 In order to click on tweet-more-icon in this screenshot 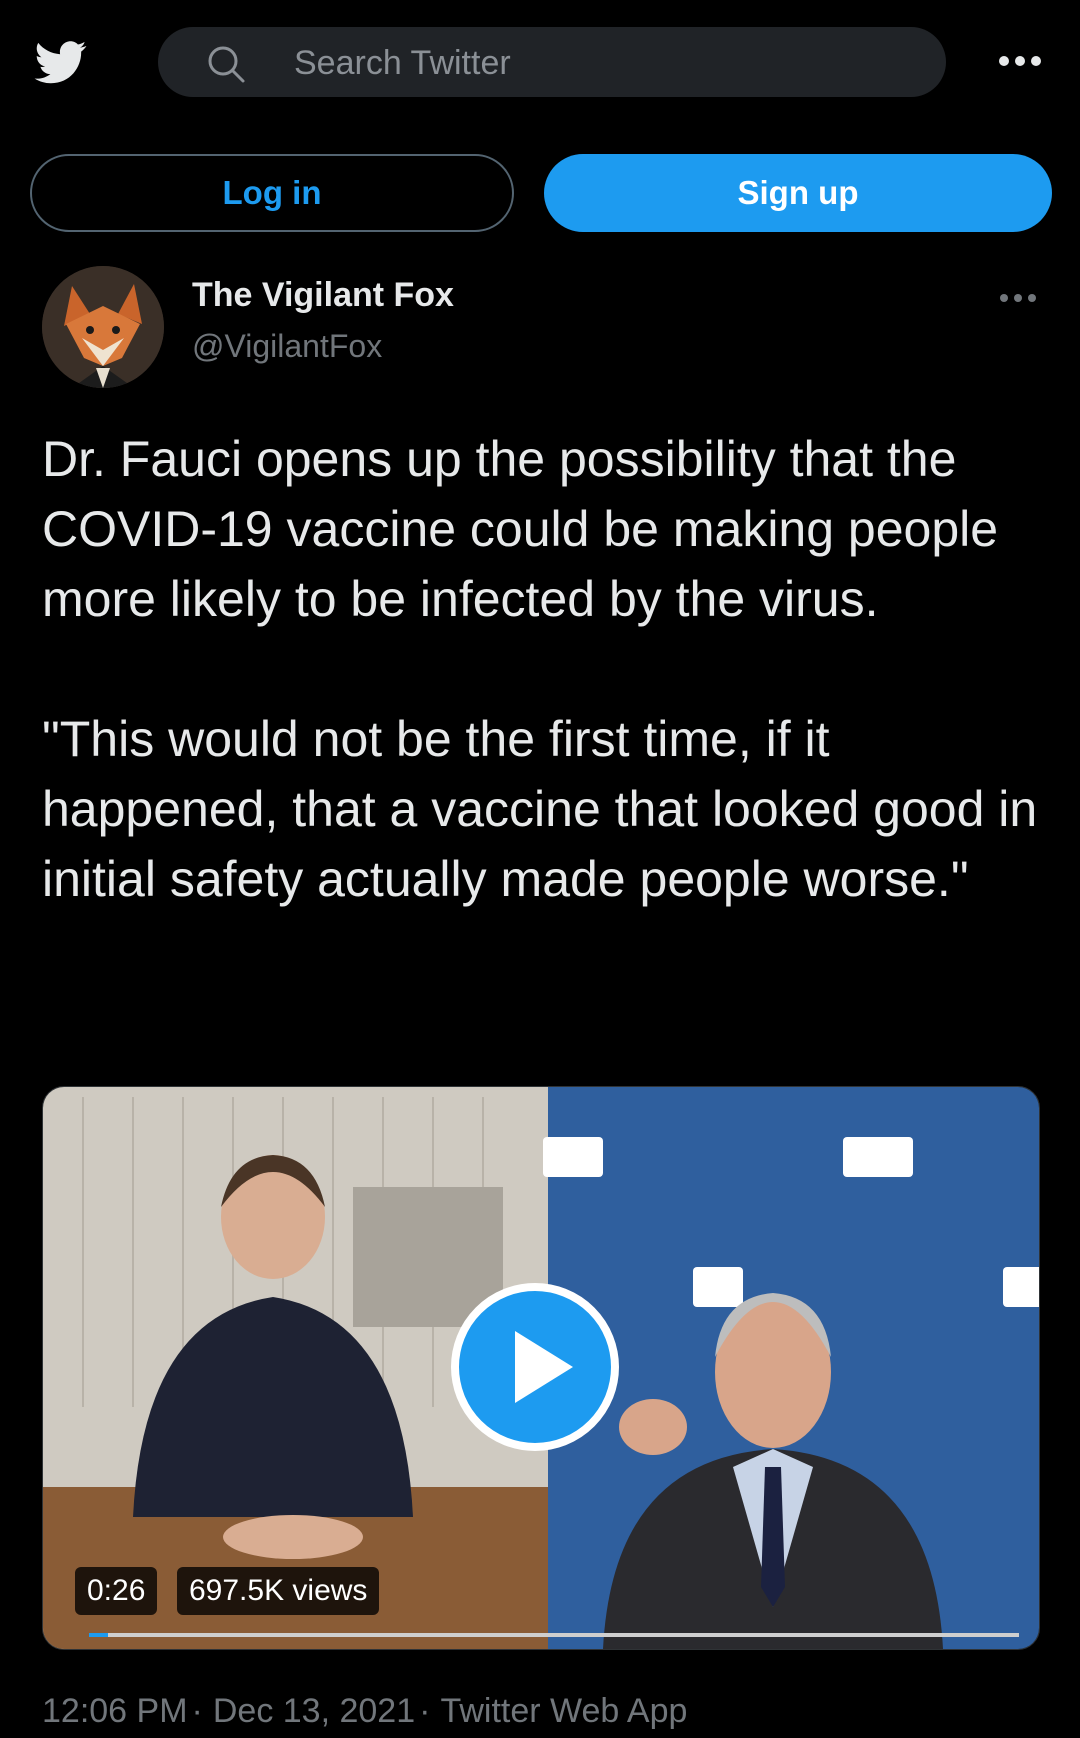, I will do `click(1018, 298)`.